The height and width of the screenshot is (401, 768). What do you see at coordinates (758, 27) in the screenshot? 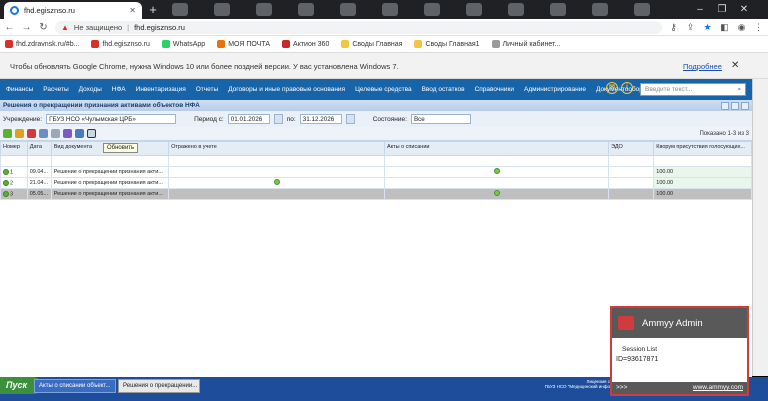
I see `menu-icon: ⋮` at bounding box center [758, 27].